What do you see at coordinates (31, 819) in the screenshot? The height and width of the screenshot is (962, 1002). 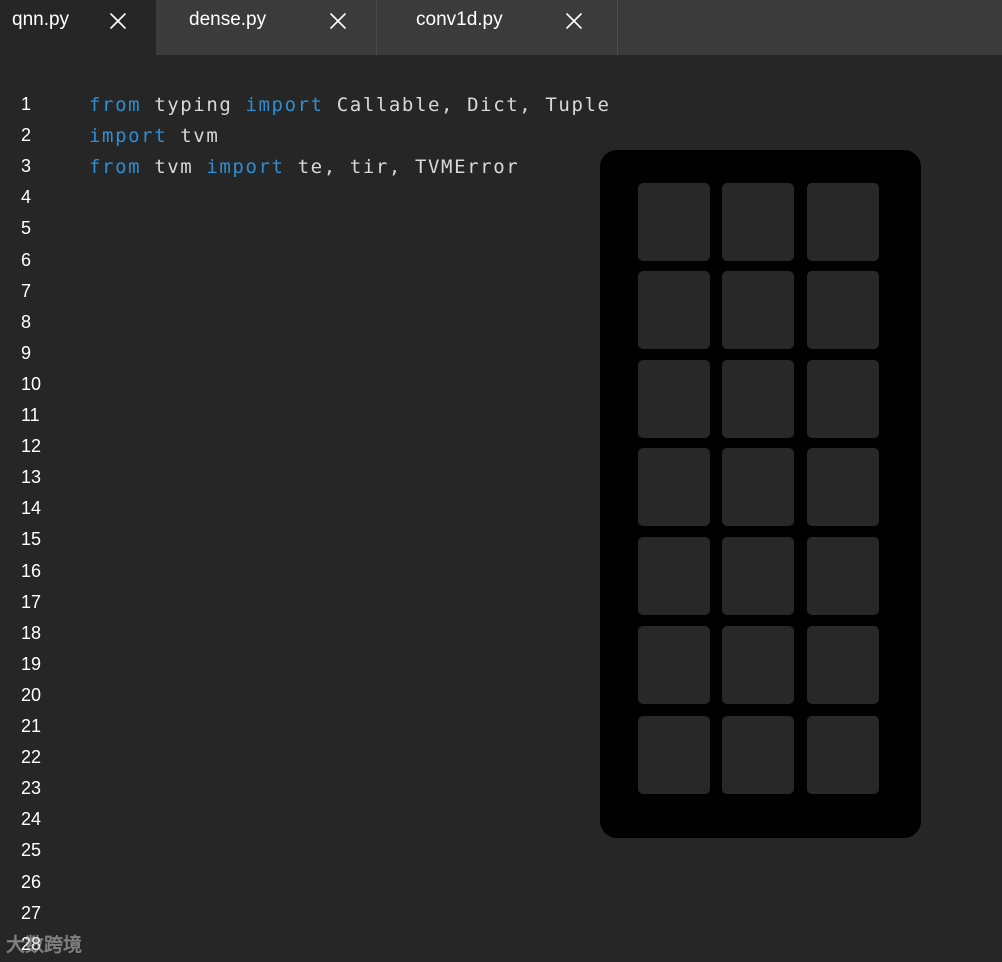 I see `line-number: 24` at bounding box center [31, 819].